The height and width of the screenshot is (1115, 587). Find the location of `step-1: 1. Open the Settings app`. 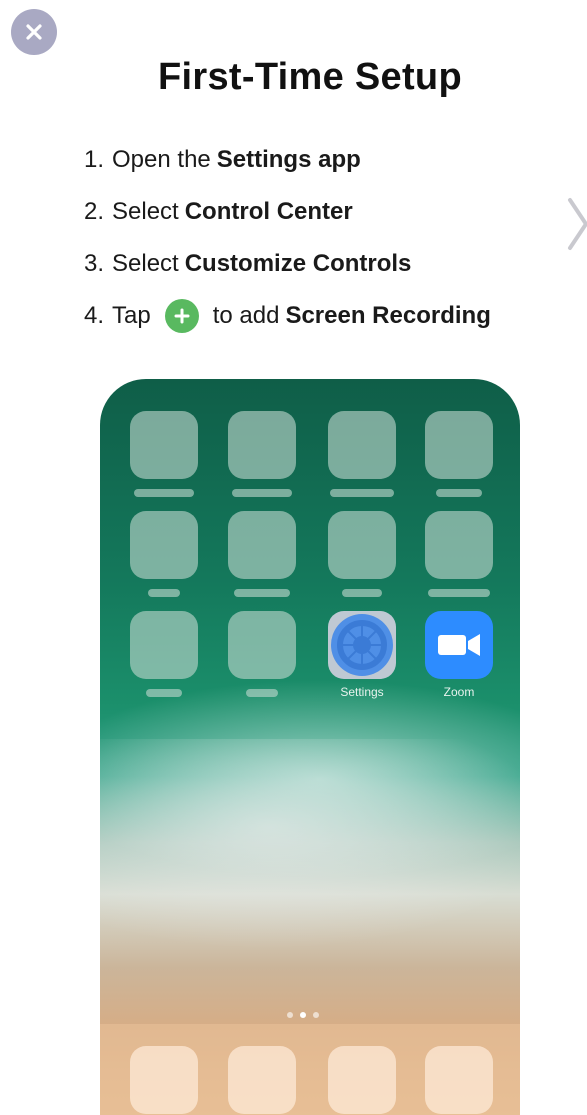

step-1: 1. Open the Settings app is located at coordinates (287, 160).